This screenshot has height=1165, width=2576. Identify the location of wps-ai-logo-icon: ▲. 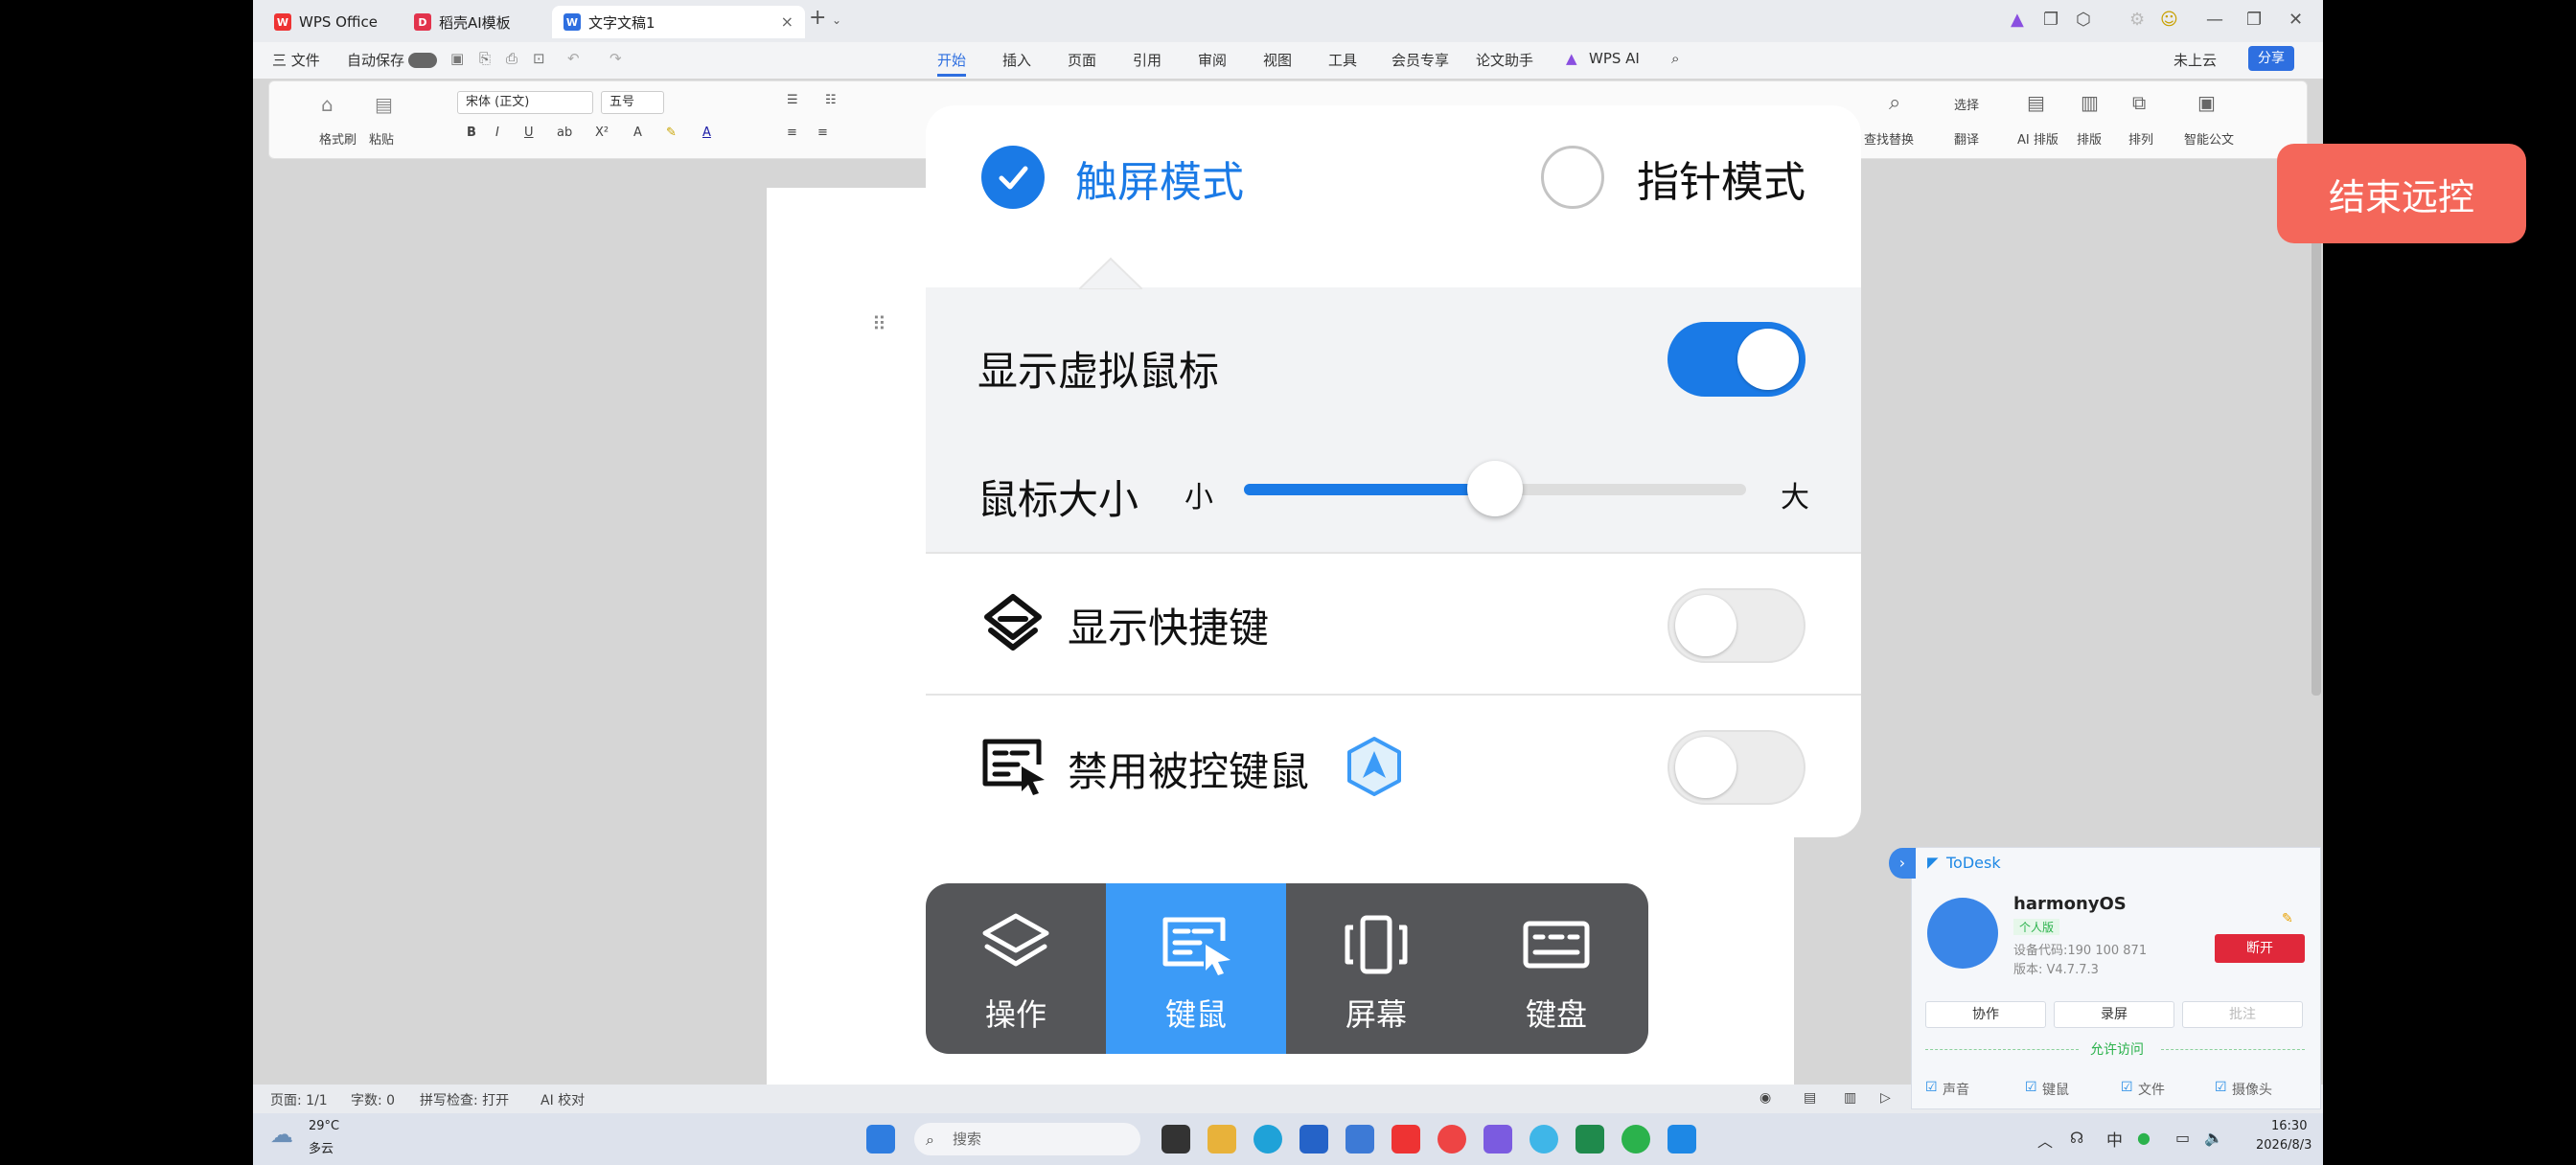
(2018, 20).